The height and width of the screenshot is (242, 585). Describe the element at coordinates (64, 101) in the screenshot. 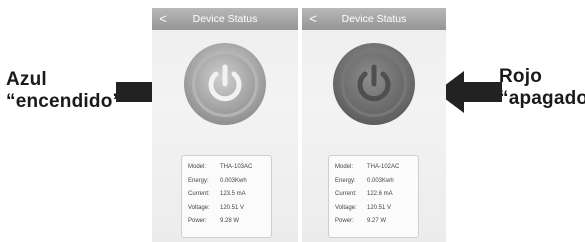

I see `label-blue-state: “encendido”` at that location.